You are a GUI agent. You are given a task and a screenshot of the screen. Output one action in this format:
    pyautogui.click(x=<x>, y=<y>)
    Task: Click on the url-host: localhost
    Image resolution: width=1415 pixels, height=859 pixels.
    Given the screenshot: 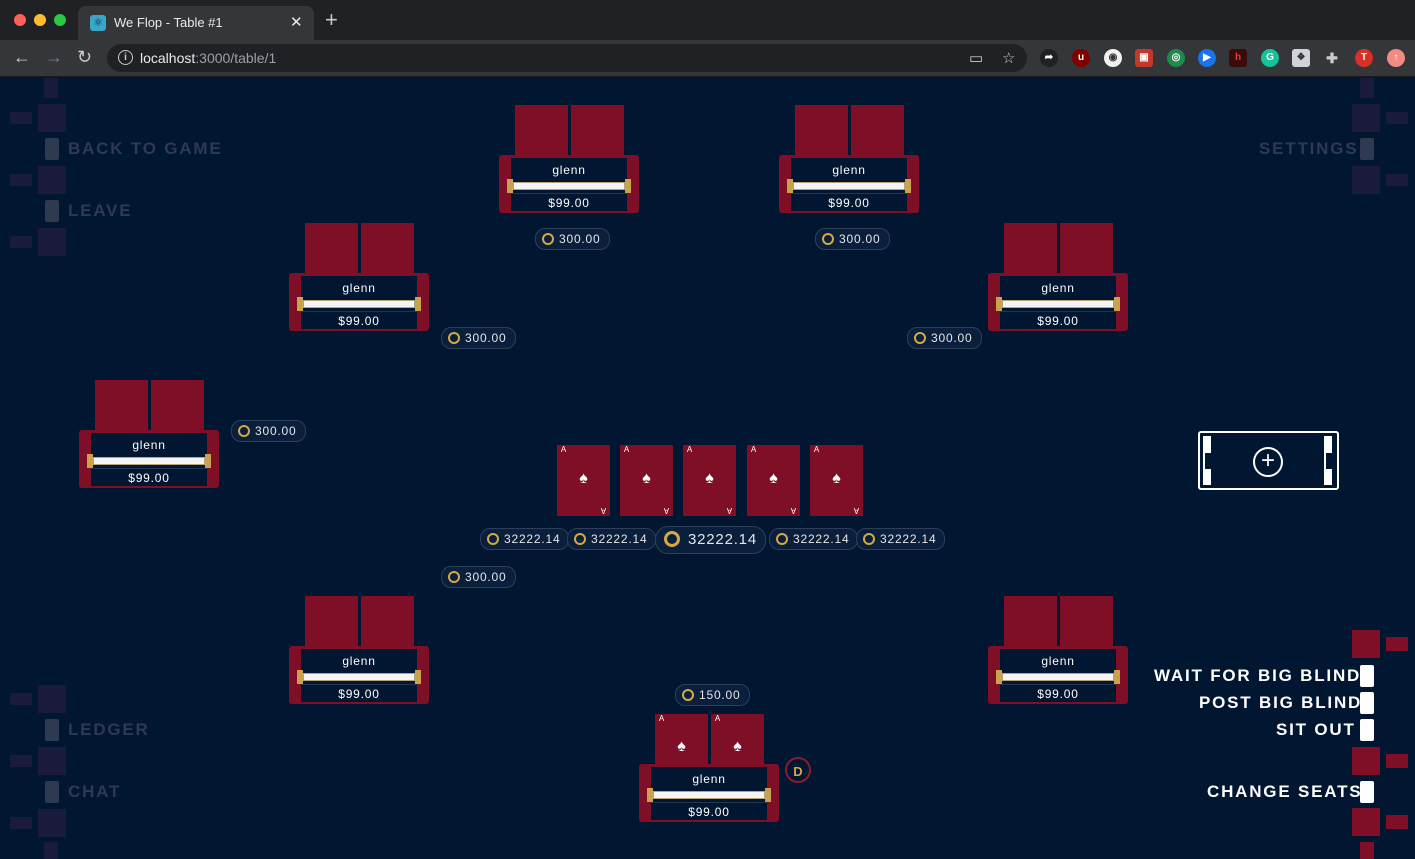 What is the action you would take?
    pyautogui.click(x=168, y=58)
    